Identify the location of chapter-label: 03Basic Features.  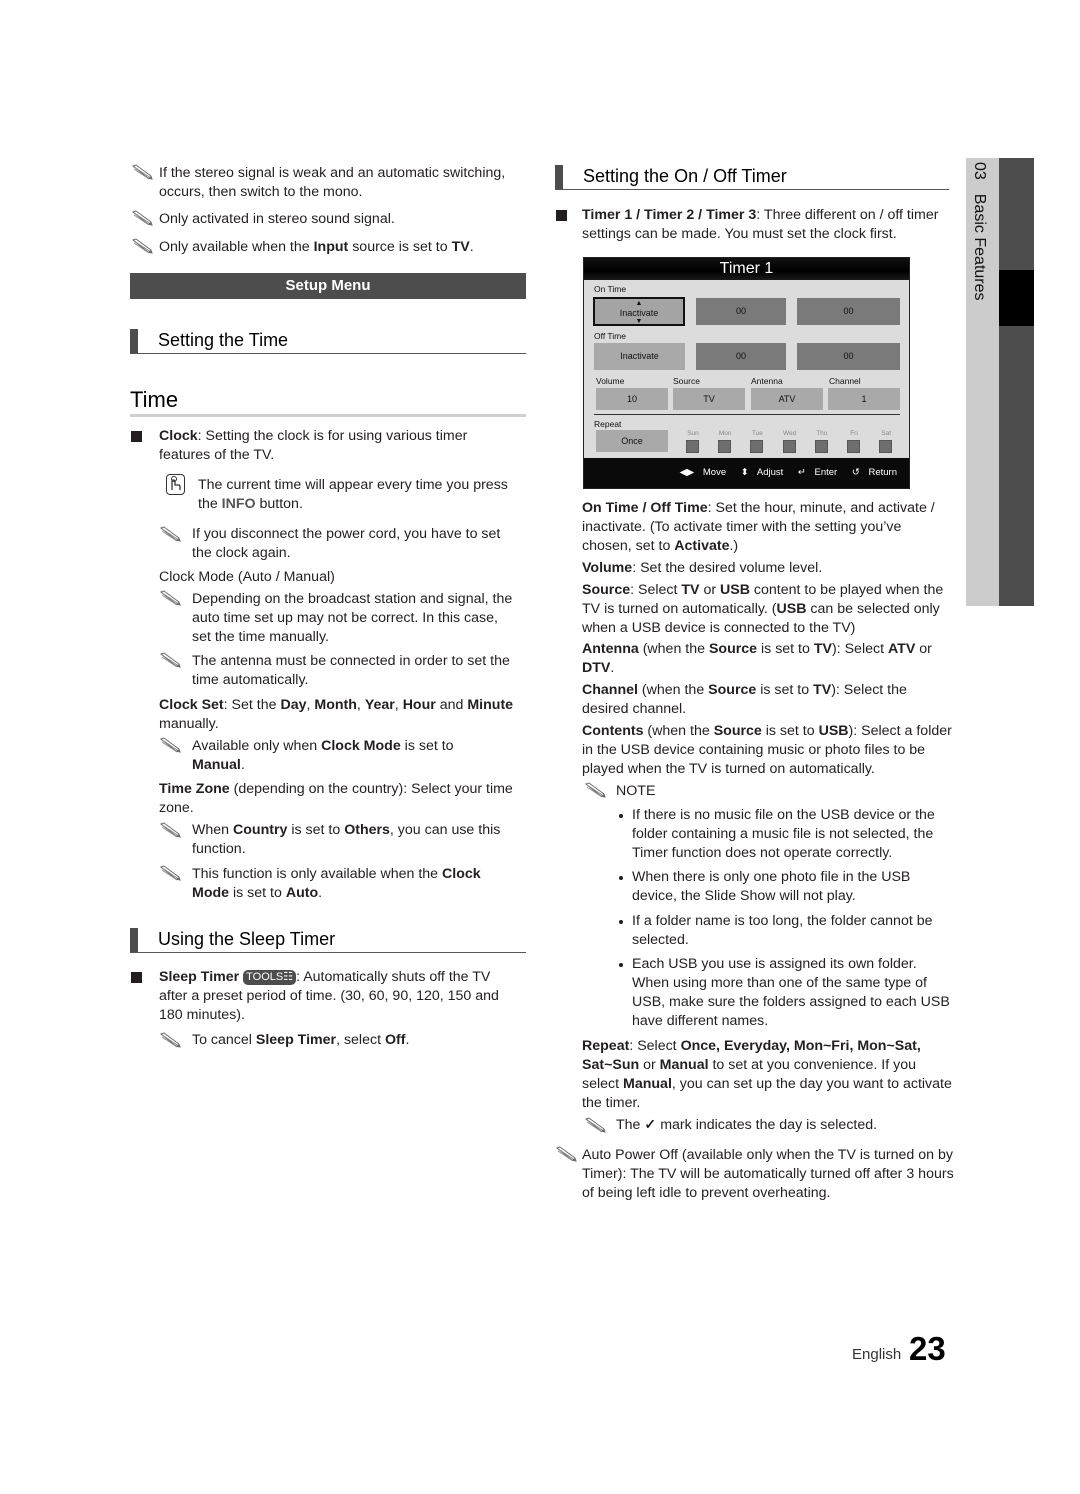
(979, 231).